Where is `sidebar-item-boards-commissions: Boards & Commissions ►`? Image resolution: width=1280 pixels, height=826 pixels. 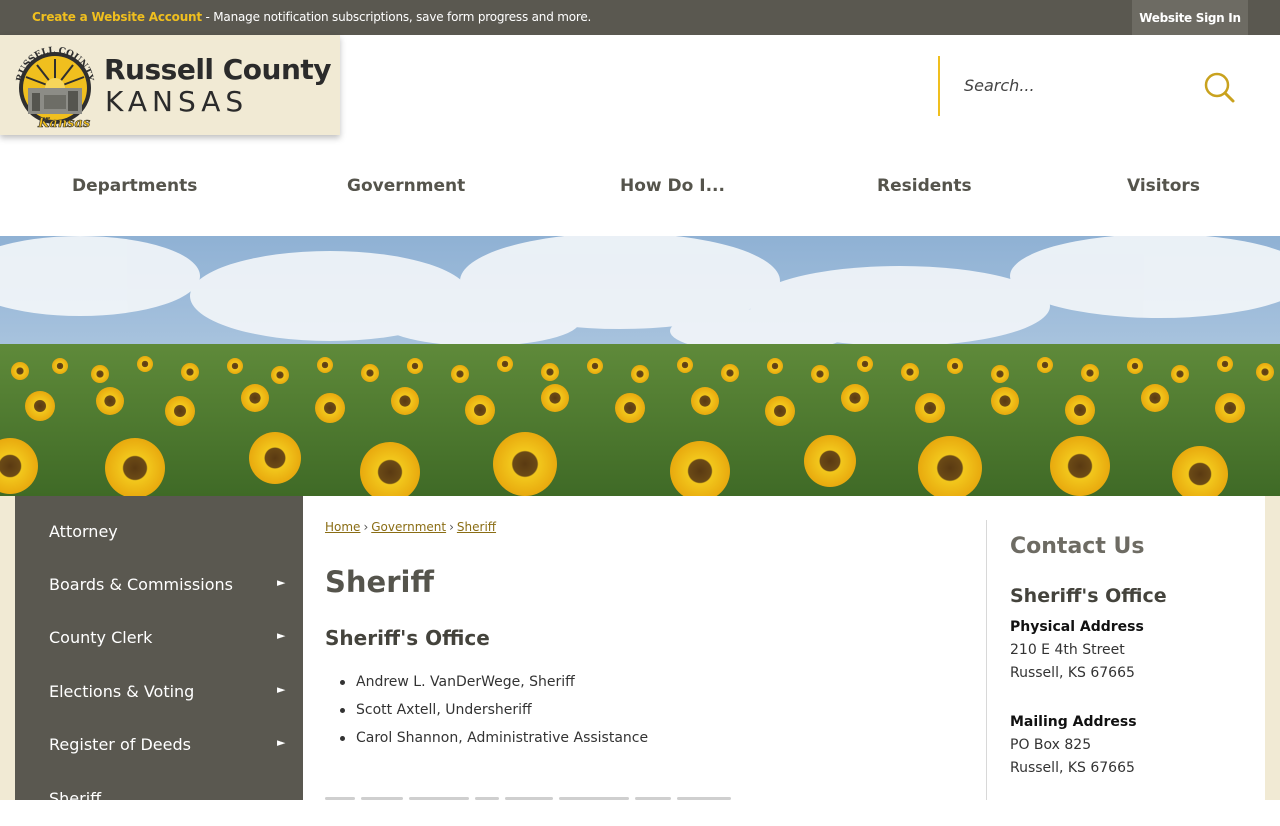
sidebar-item-boards-commissions: Boards & Commissions ► is located at coordinates (159, 585).